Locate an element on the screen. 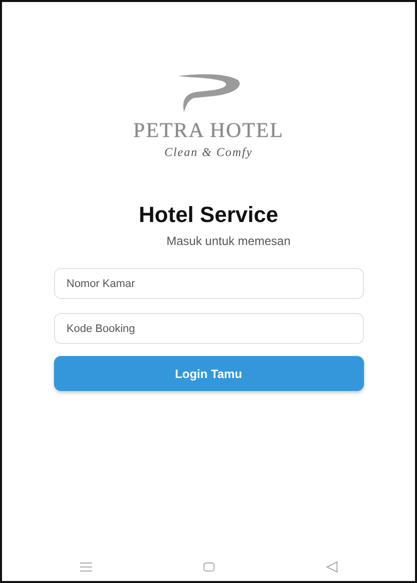 The image size is (417, 583). page-subtitle: Masuk untuk memesan is located at coordinates (228, 241).